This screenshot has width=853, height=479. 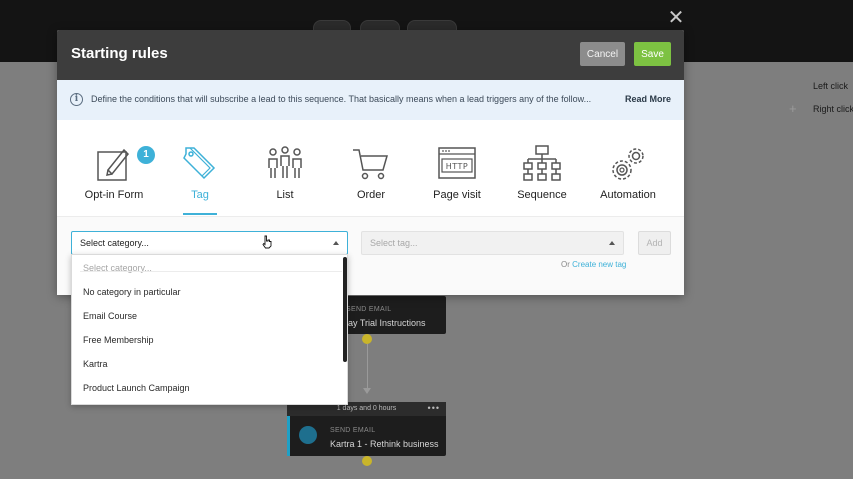 What do you see at coordinates (367, 391) in the screenshot?
I see `arrow-down-icon` at bounding box center [367, 391].